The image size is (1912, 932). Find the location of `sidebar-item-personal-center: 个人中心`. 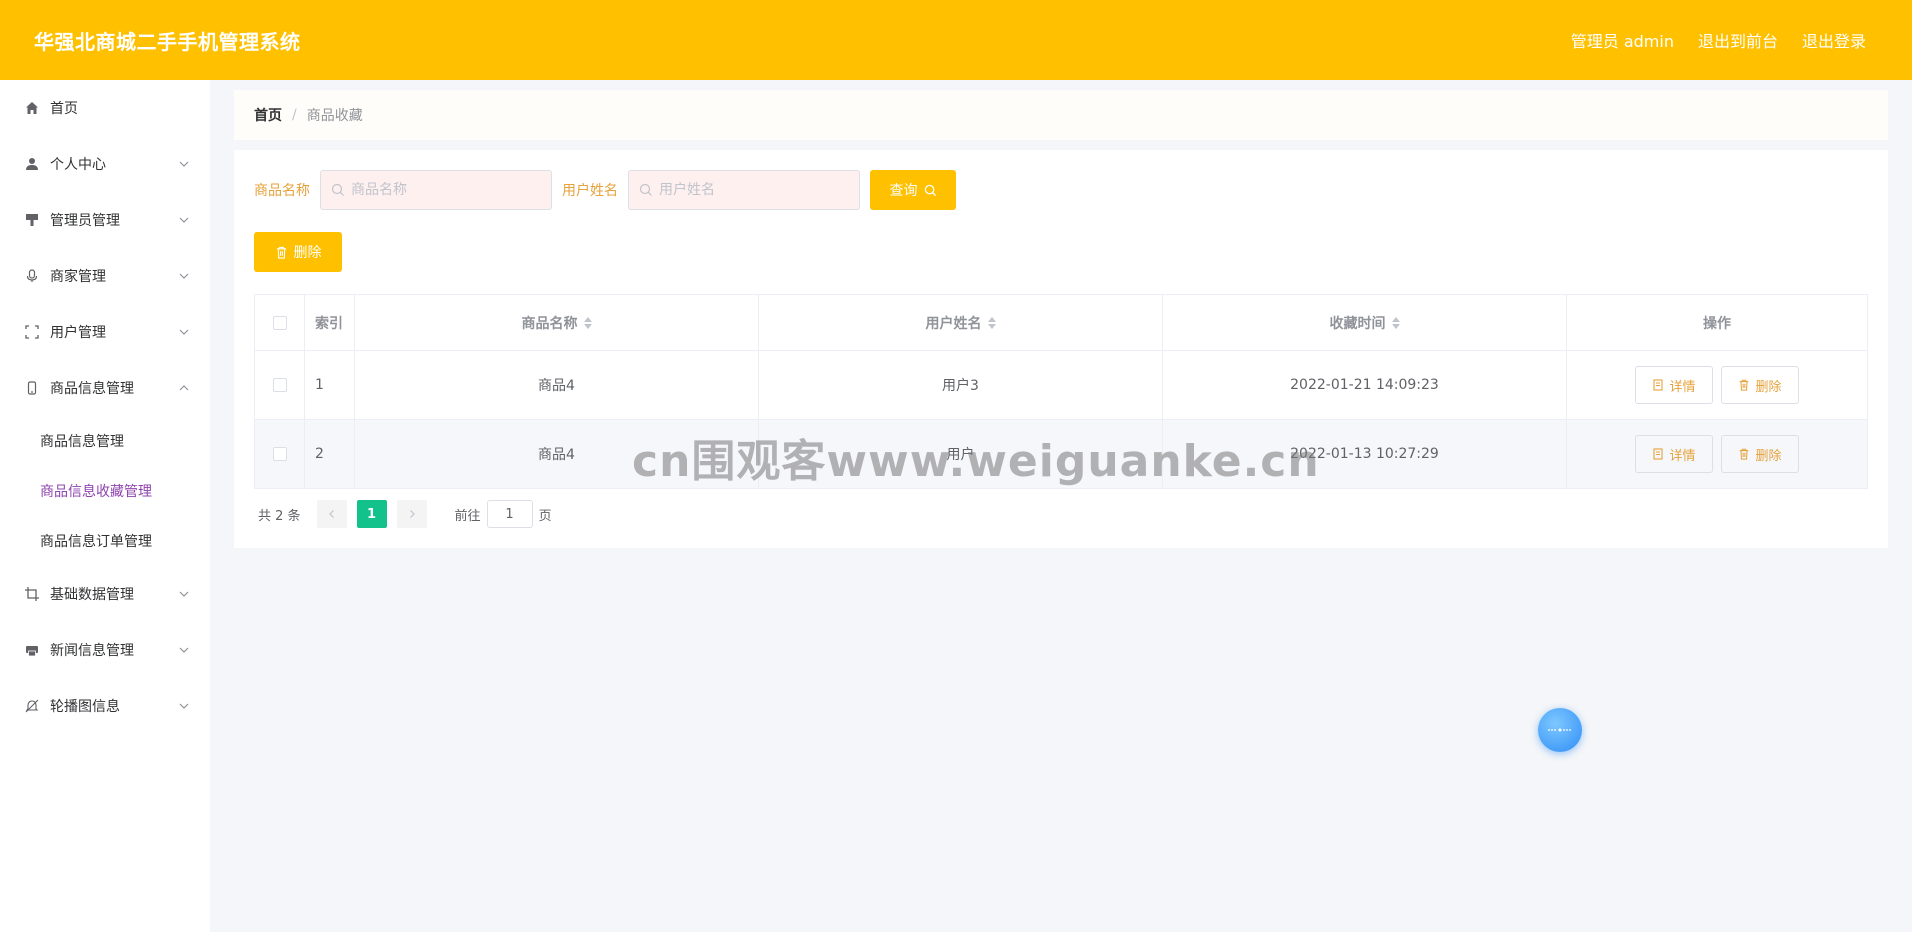

sidebar-item-personal-center: 个人中心 is located at coordinates (105, 164).